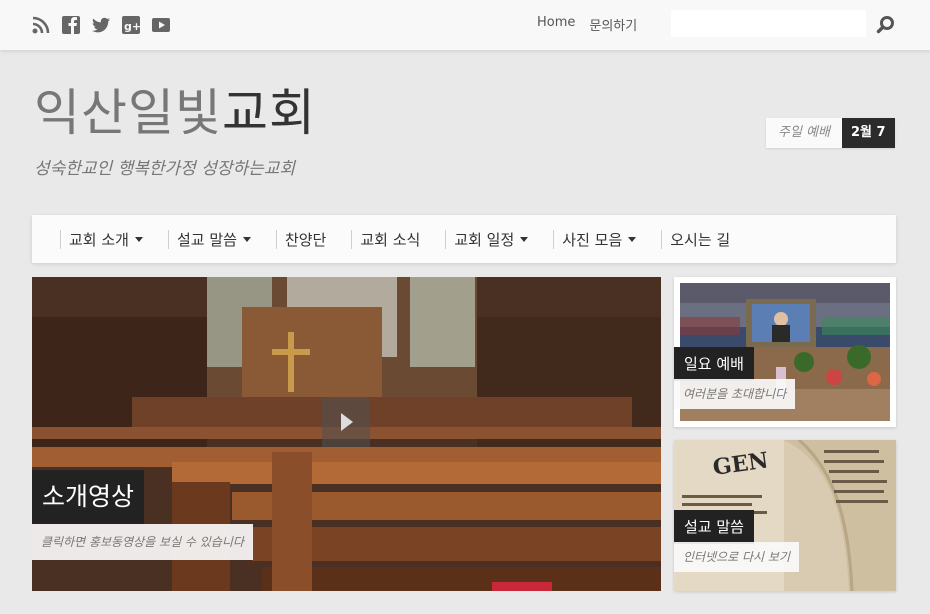 The height and width of the screenshot is (614, 930). What do you see at coordinates (785, 515) in the screenshot?
I see `sermon-card: GEN 설교 말씀 인터넷으로 다시 보기` at bounding box center [785, 515].